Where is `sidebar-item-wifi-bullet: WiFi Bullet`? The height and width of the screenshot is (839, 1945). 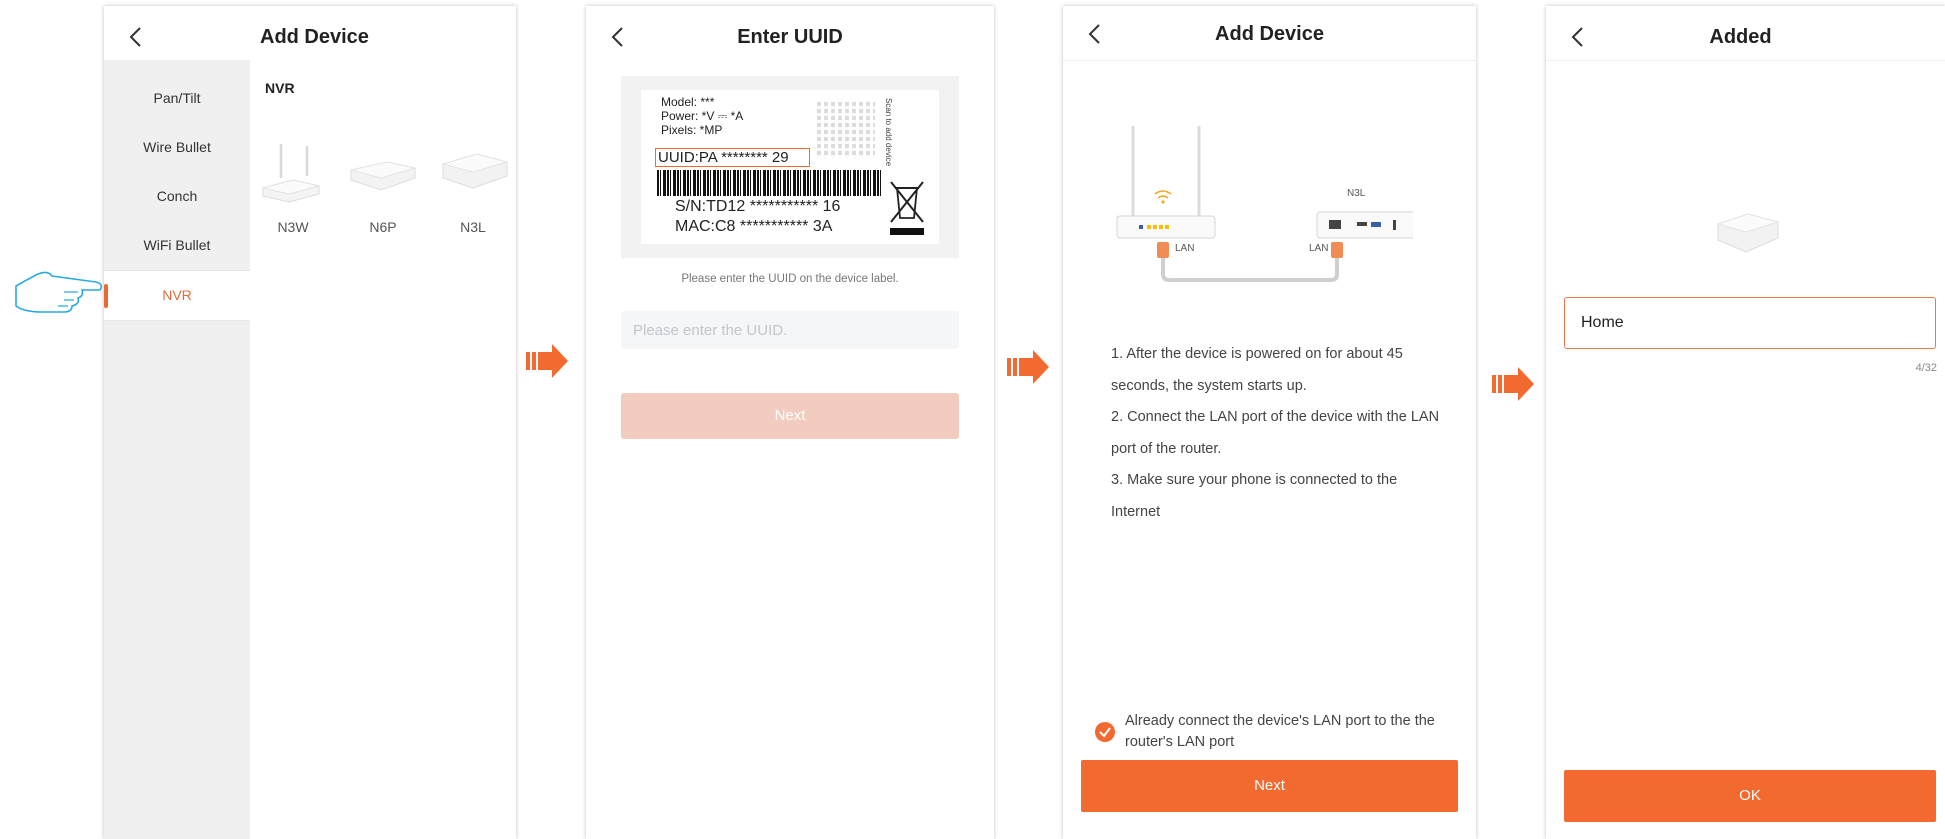
sidebar-item-wifi-bullet: WiFi Bullet is located at coordinates (177, 245).